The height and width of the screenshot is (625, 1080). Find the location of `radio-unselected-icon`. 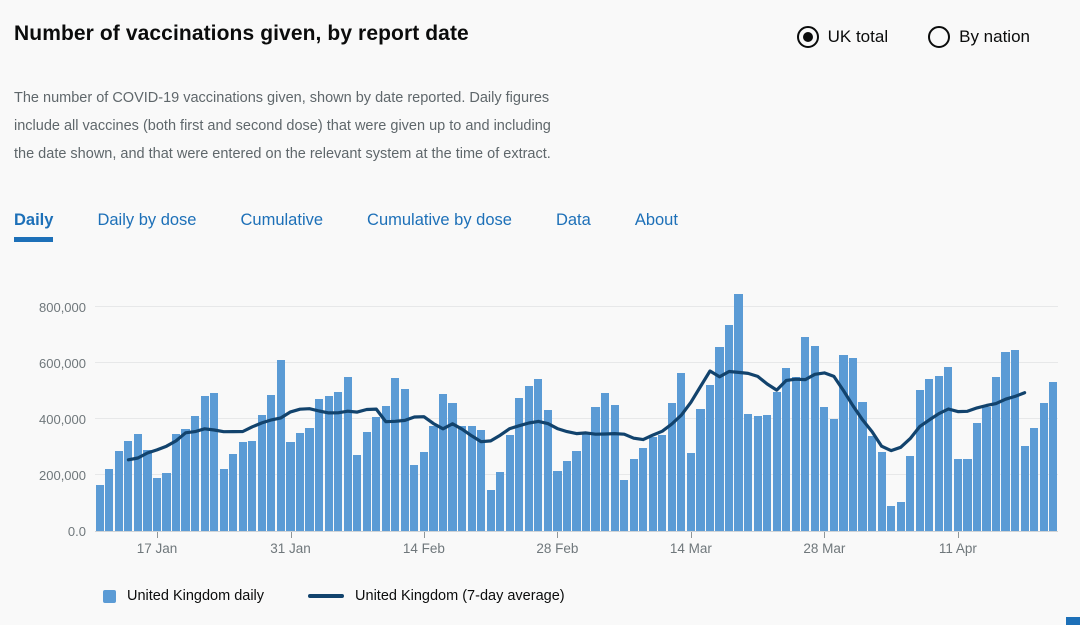

radio-unselected-icon is located at coordinates (939, 37).